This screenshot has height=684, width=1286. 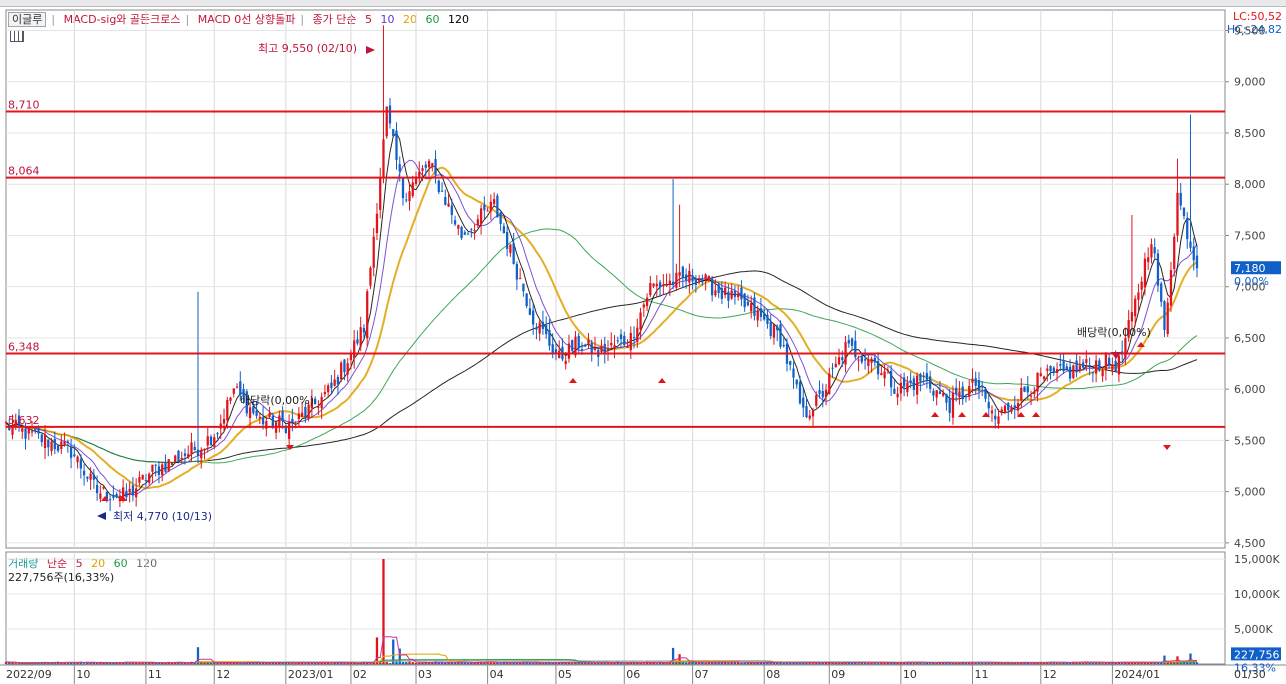 I want to click on price-tick-label: 4,500, so click(x=1250, y=543).